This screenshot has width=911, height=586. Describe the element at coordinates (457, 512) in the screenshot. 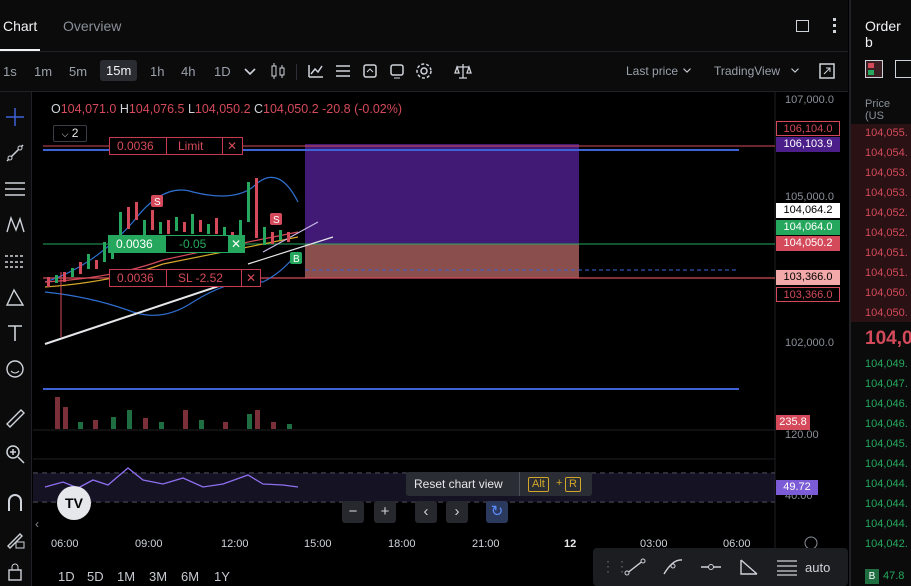

I see `scroll-right-button: ›` at that location.